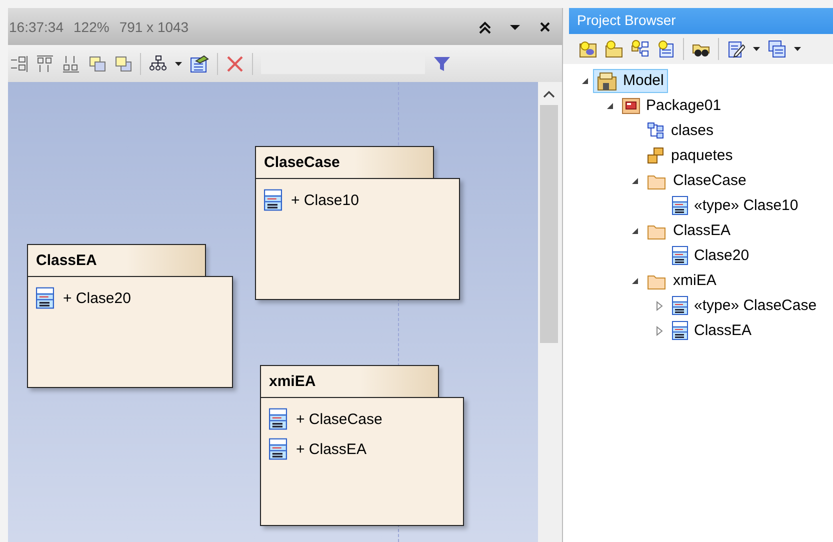 The height and width of the screenshot is (542, 833). Describe the element at coordinates (362, 461) in the screenshot. I see `package-body: + ClaseCase + ClassEA` at that location.